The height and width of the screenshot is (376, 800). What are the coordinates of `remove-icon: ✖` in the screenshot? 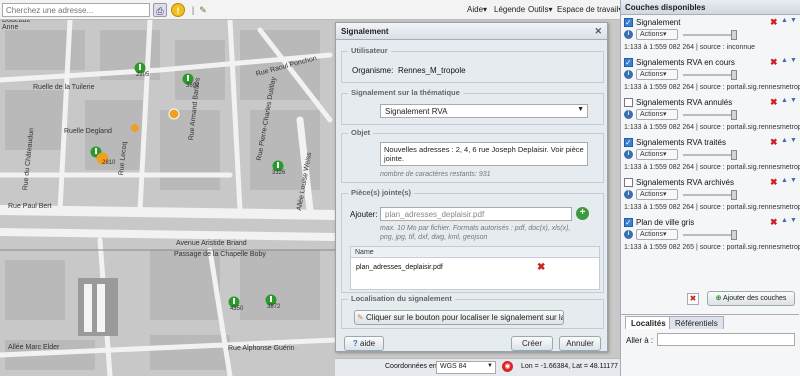 It's located at (693, 299).